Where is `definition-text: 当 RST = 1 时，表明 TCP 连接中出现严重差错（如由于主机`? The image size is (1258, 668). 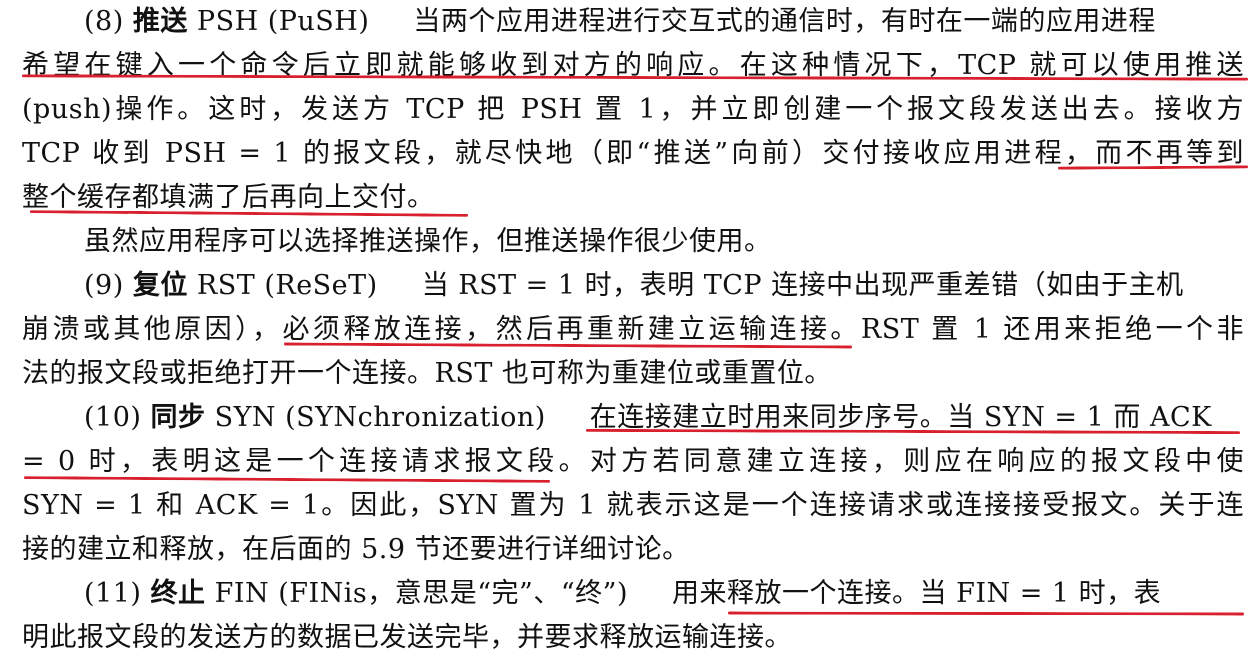 definition-text: 当 RST = 1 时，表明 TCP 连接中出现严重差错（如由于主机 is located at coordinates (802, 285).